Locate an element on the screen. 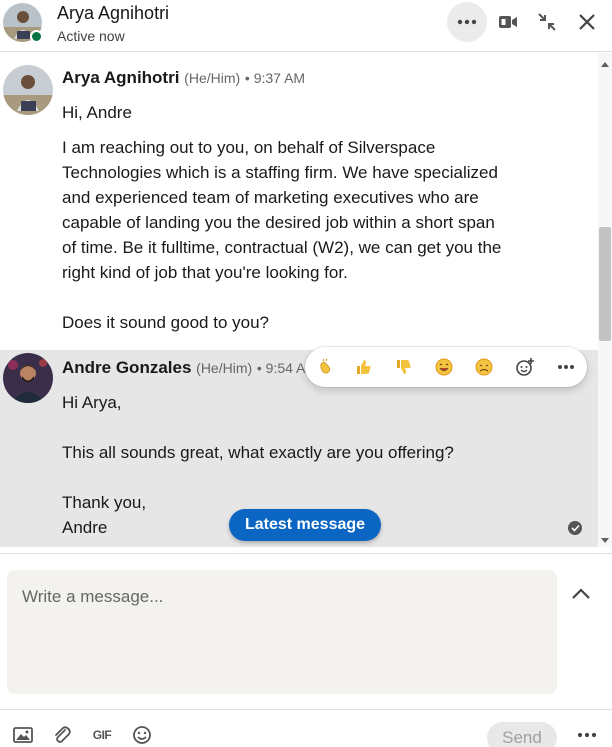 The height and width of the screenshot is (747, 612). scroll-down-arrow-icon is located at coordinates (605, 540).